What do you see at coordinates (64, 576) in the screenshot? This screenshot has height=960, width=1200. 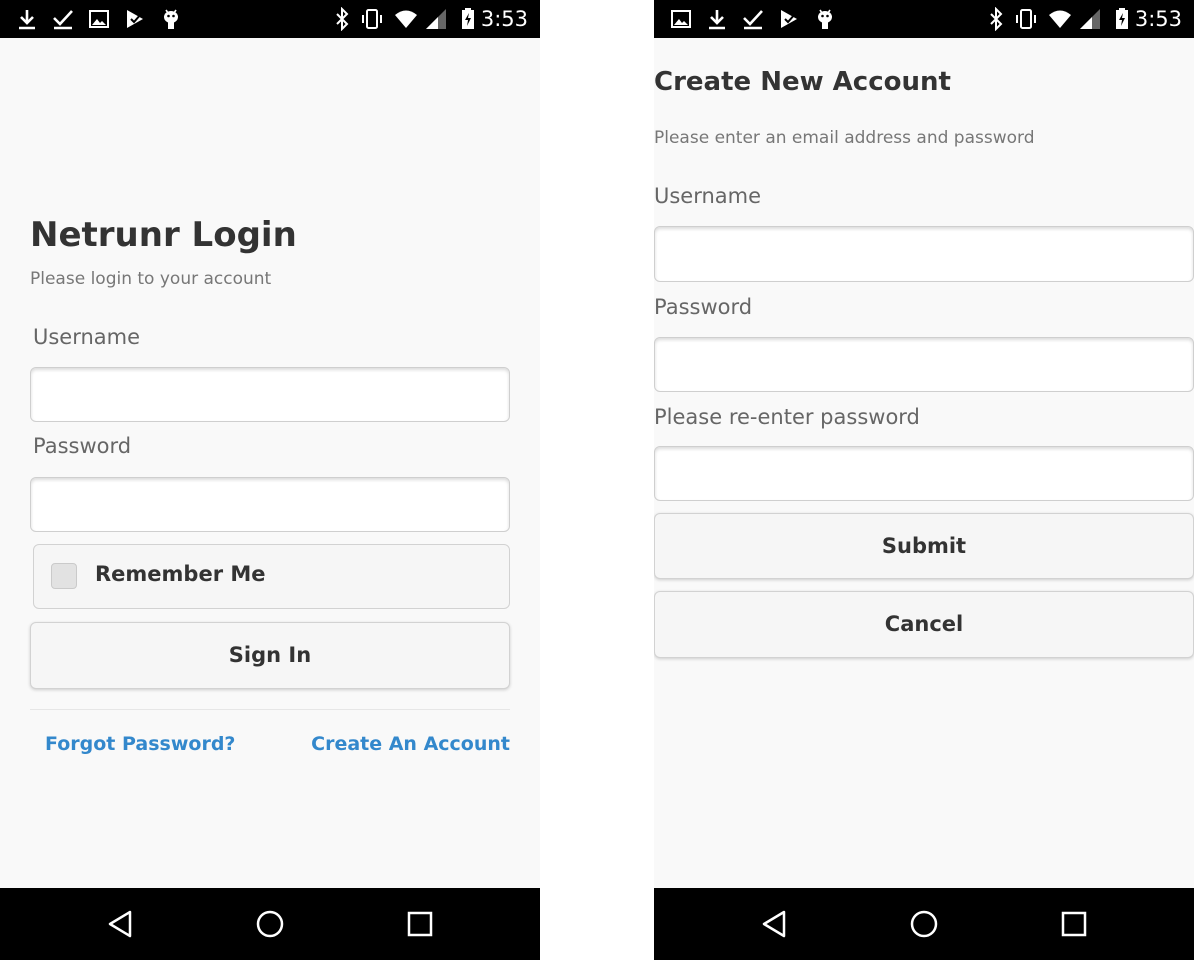 I see `checkbox-box` at bounding box center [64, 576].